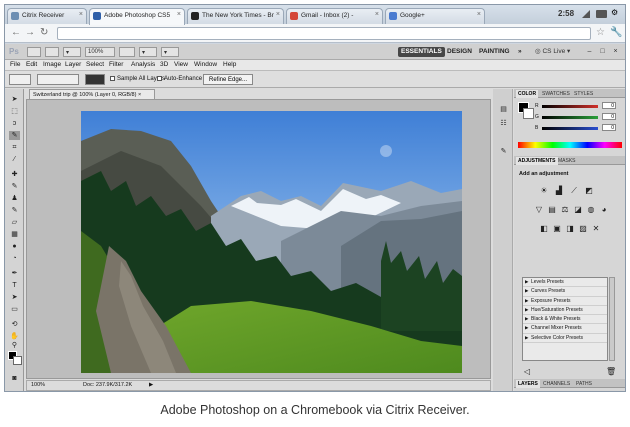 The height and width of the screenshot is (427, 630). Describe the element at coordinates (58, 79) in the screenshot. I see `selection-mode-buttons` at that location.